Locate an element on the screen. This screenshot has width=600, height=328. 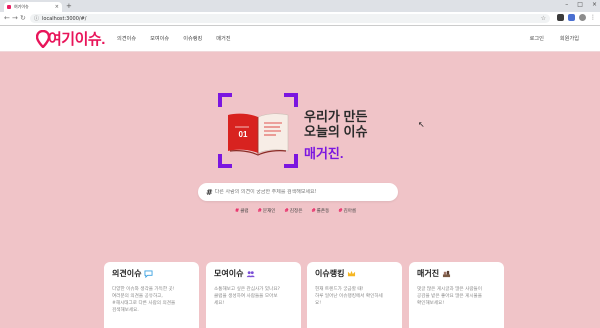
auth-links: 로그인 회원가입 is located at coordinates (554, 38).